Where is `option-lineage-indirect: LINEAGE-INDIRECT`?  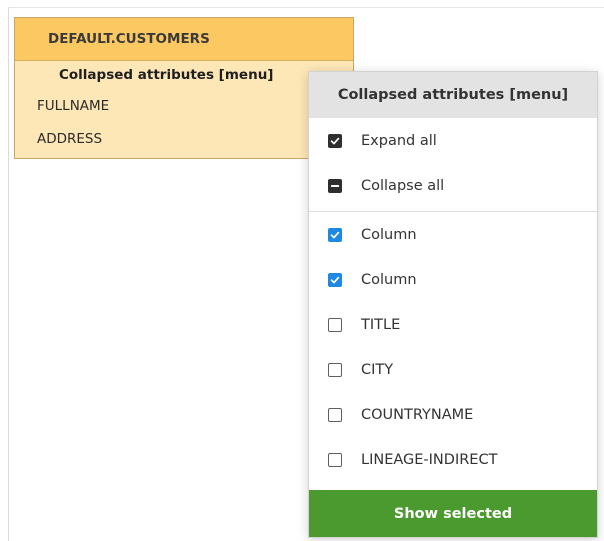 option-lineage-indirect: LINEAGE-INDIRECT is located at coordinates (453, 459).